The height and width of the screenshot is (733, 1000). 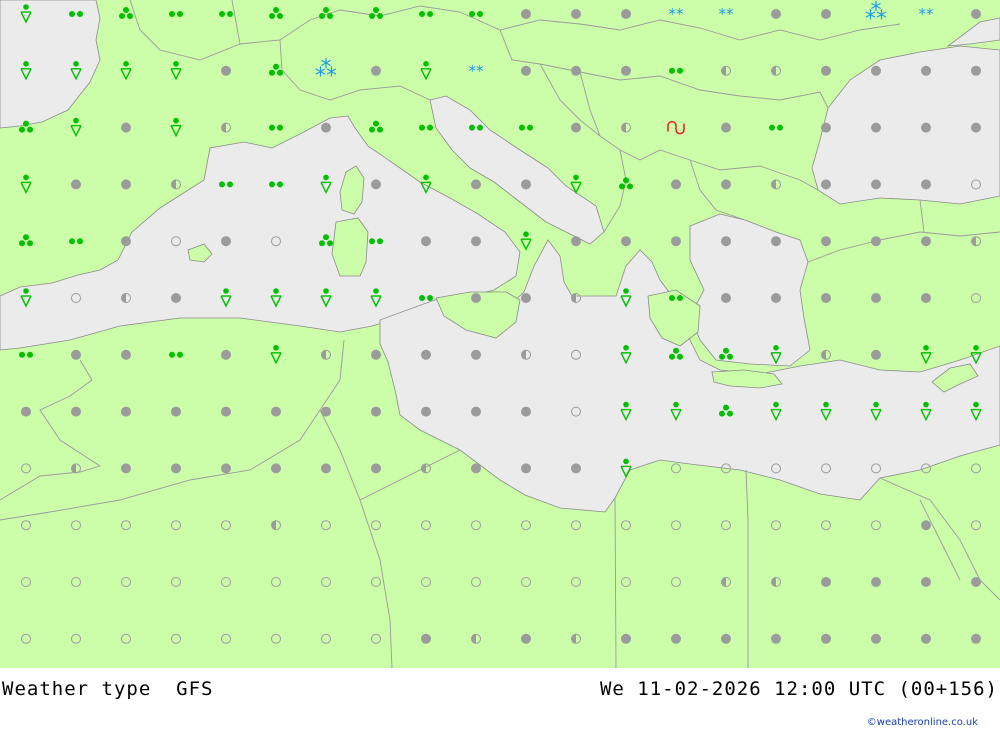 I want to click on credit-link: ©weatheronline.co.uk, so click(x=922, y=722).